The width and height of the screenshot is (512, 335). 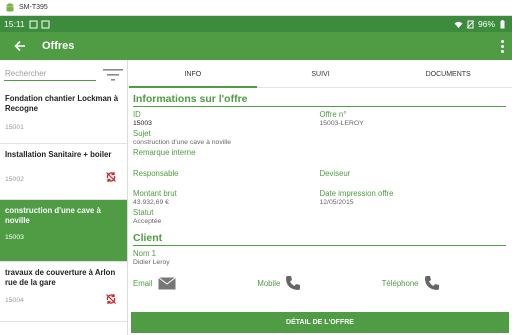 I want to click on more-vert-icon, so click(x=502, y=41).